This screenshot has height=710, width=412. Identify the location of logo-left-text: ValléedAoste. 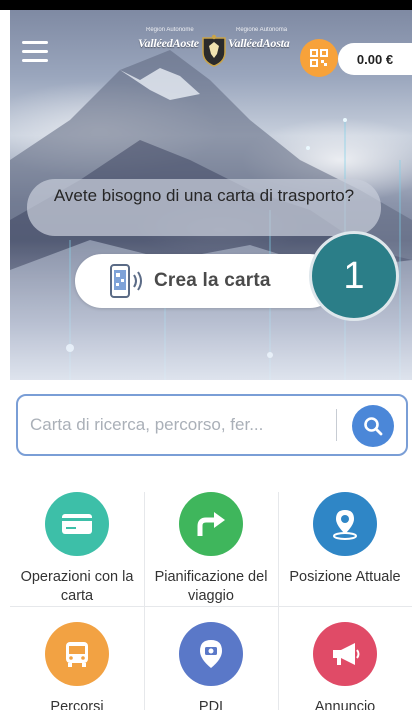
(168, 43).